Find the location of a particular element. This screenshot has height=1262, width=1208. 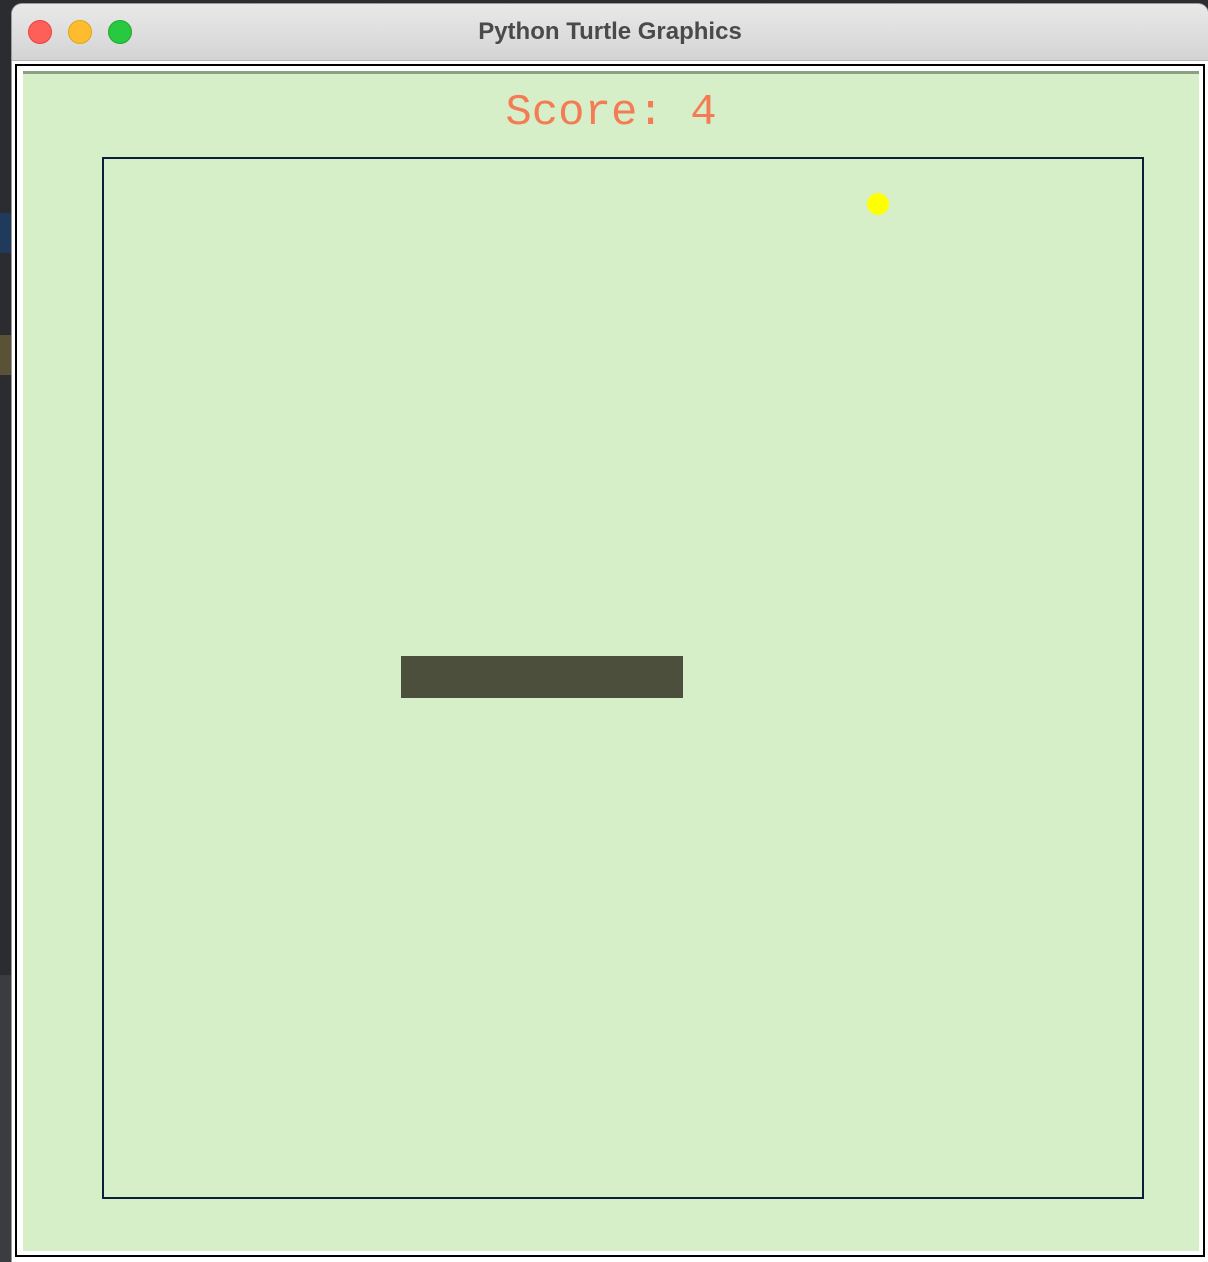

window-title: Python Turtle Graphics is located at coordinates (610, 31).